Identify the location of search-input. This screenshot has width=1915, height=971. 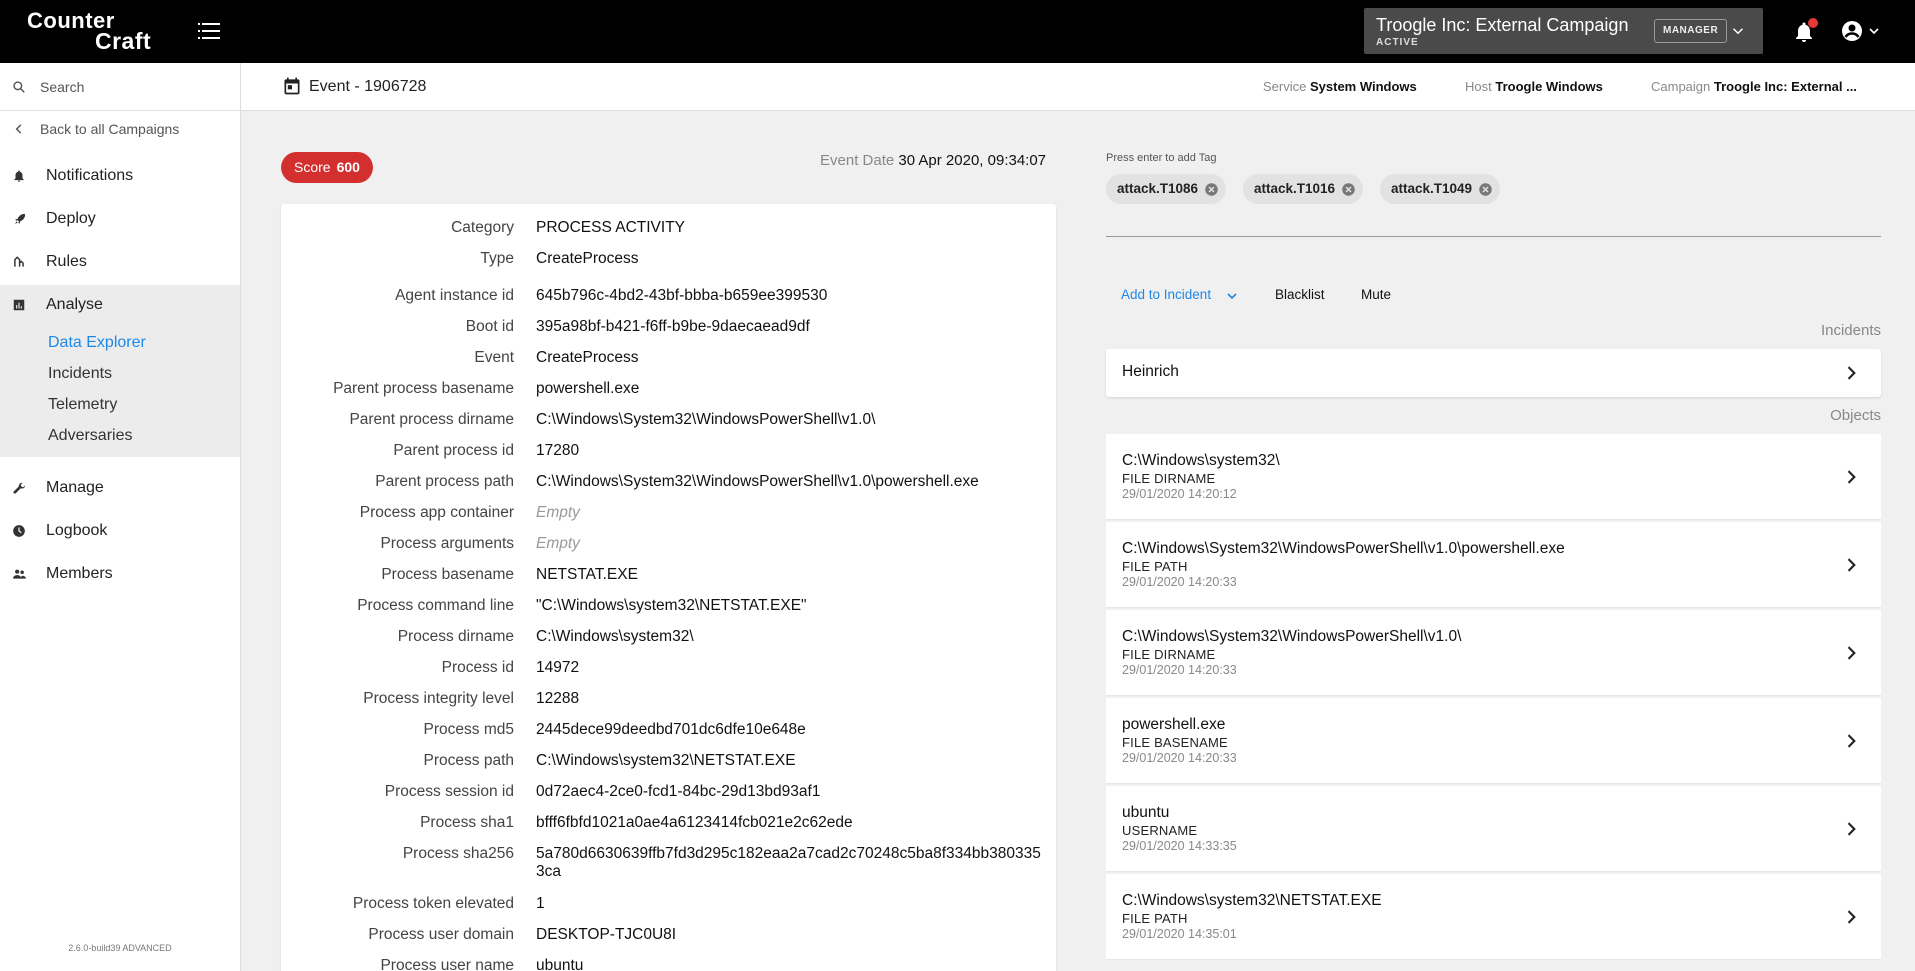
(135, 87).